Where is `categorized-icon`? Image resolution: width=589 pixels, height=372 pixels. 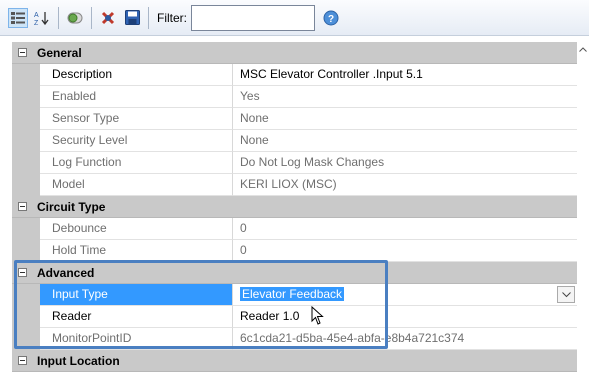
categorized-icon is located at coordinates (18, 17).